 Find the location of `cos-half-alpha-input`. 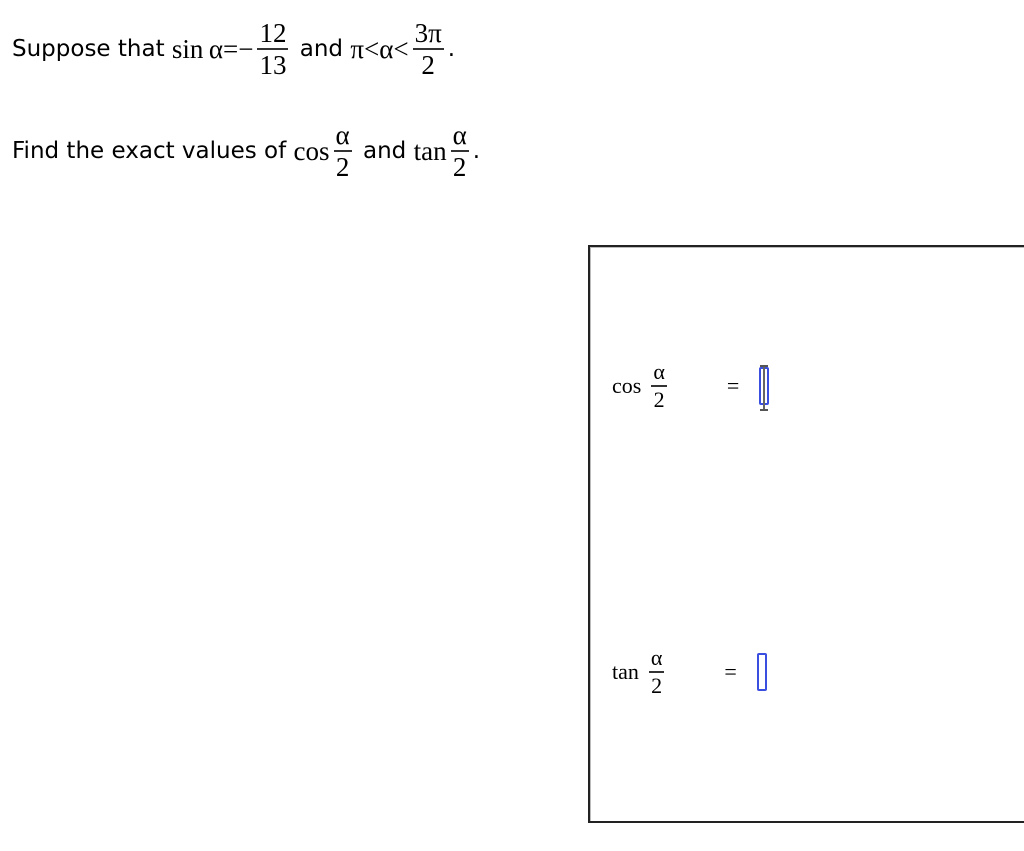

cos-half-alpha-input is located at coordinates (764, 388).